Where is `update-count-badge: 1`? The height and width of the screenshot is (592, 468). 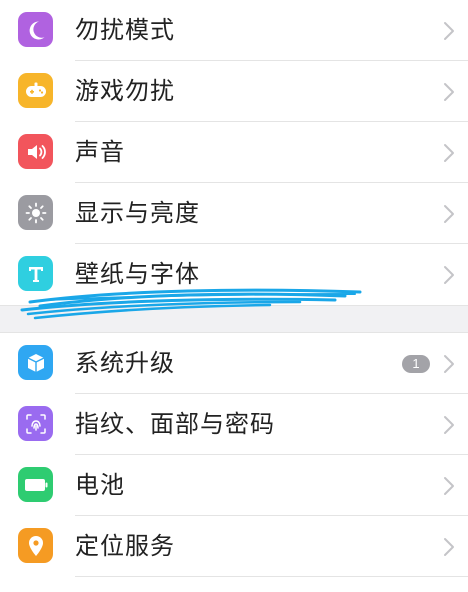 update-count-badge: 1 is located at coordinates (416, 364).